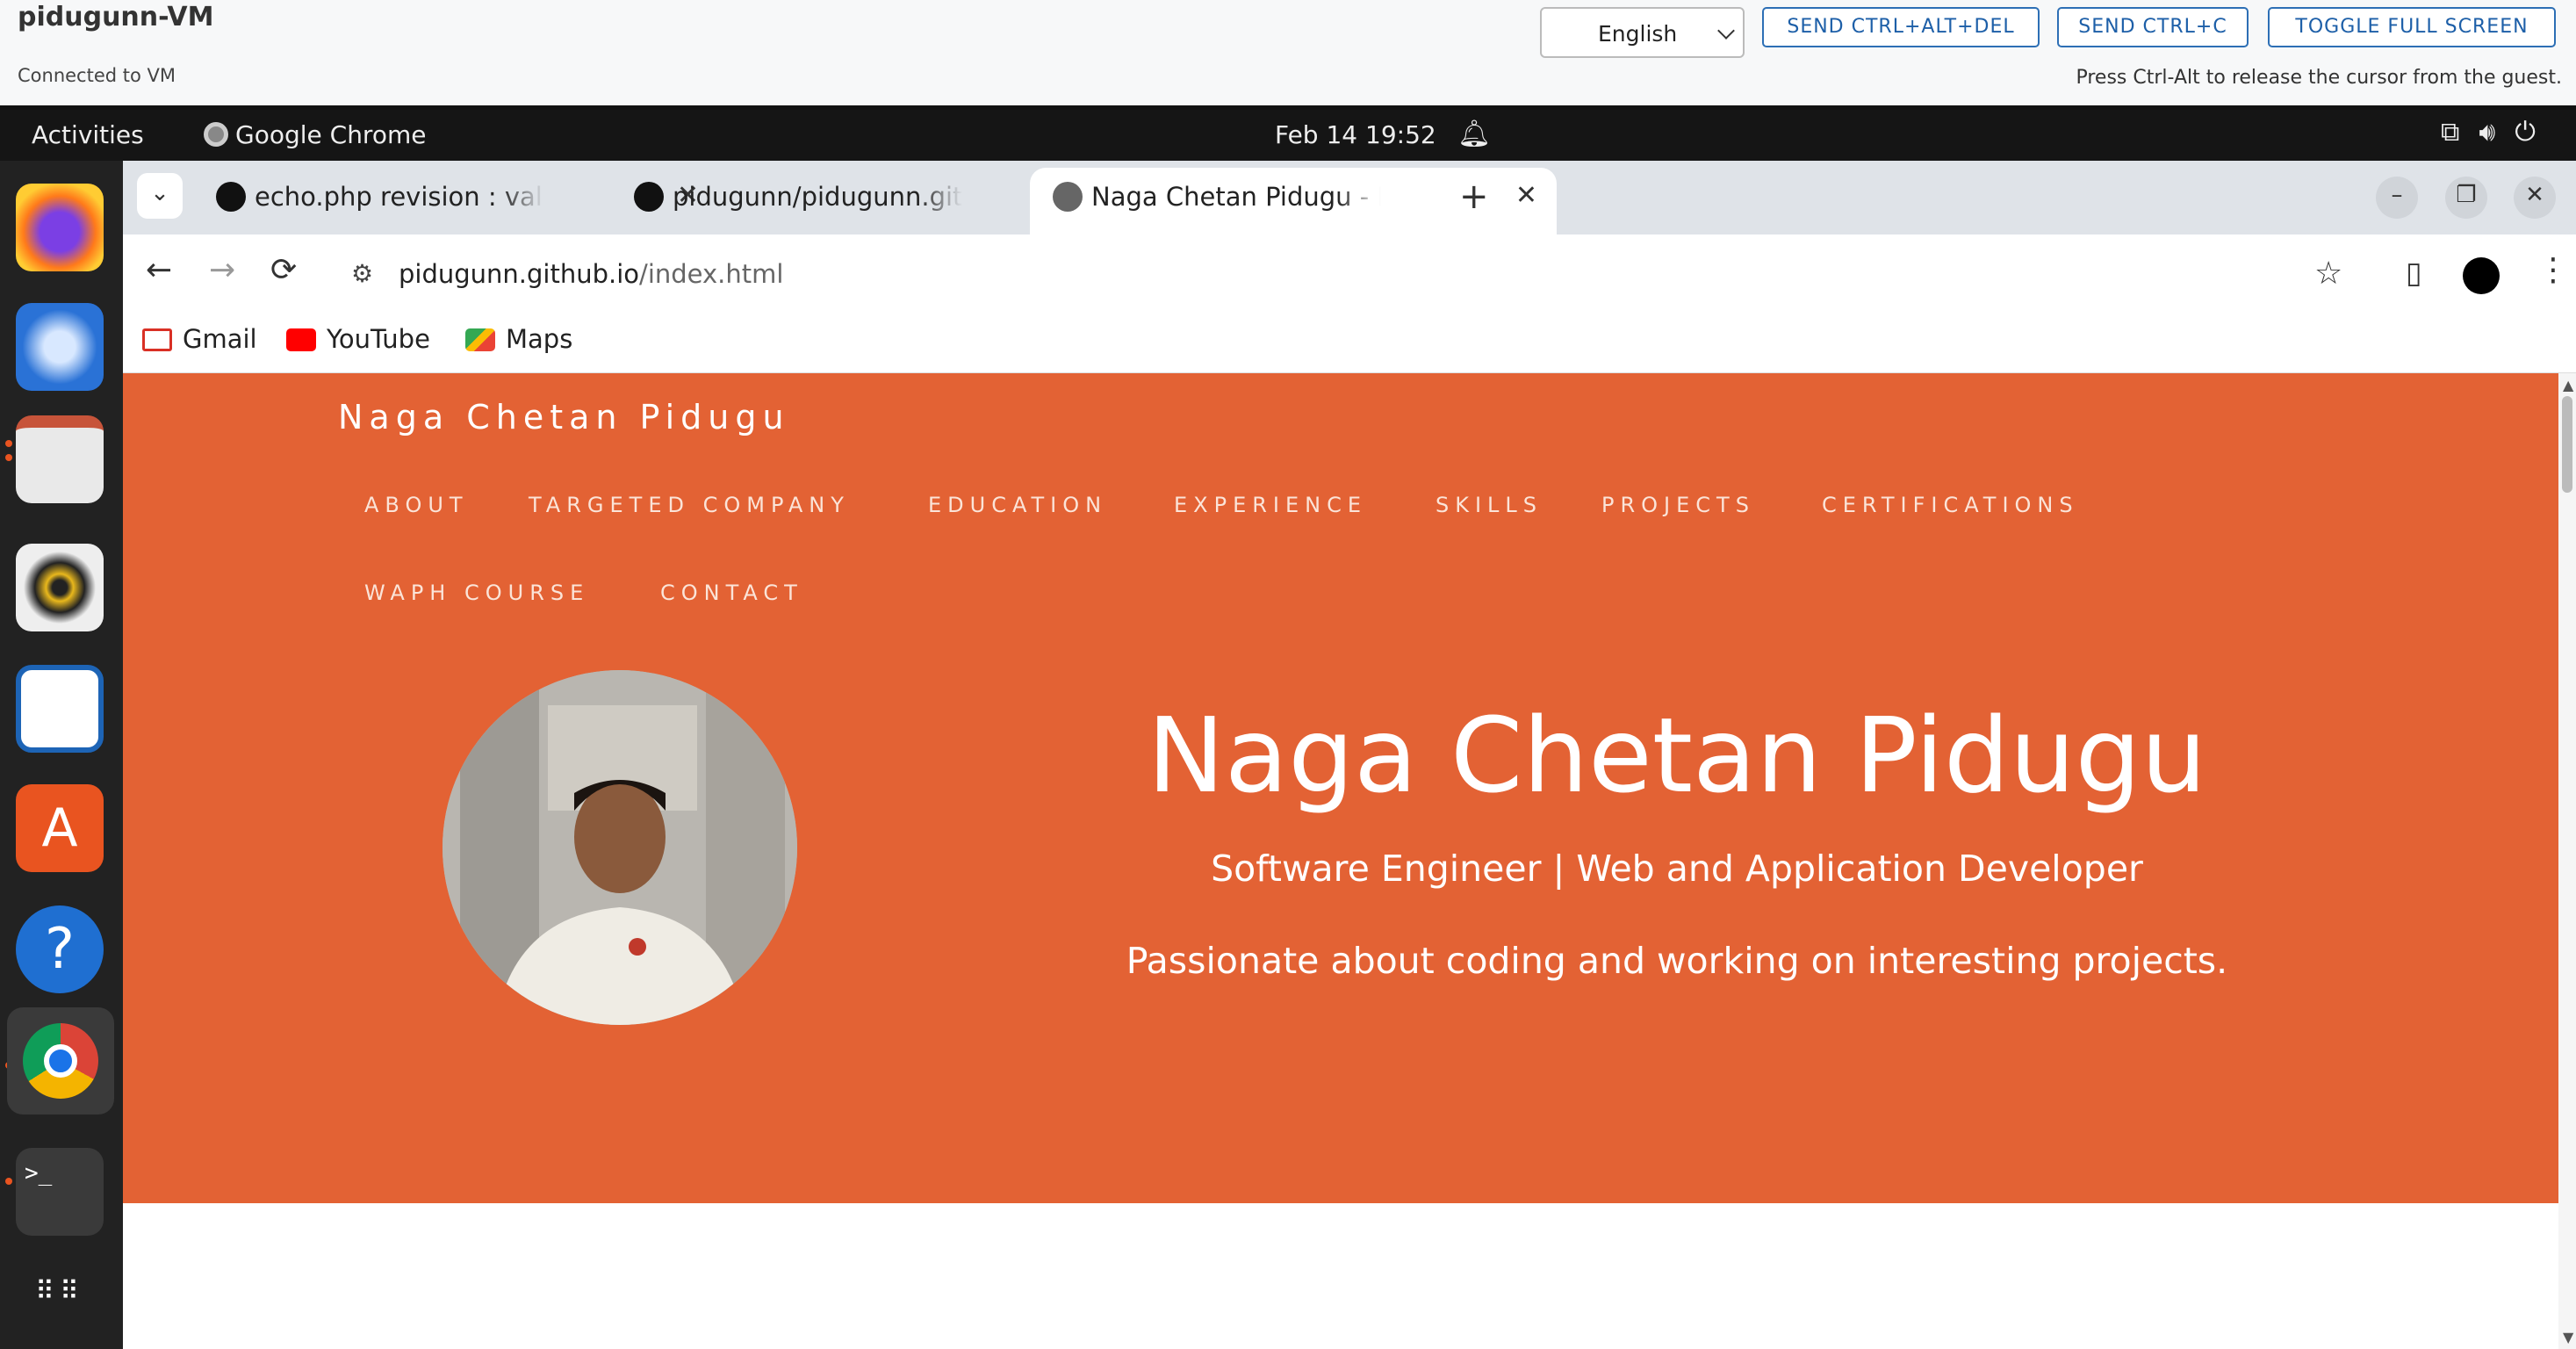 Image resolution: width=2576 pixels, height=1349 pixels. Describe the element at coordinates (2535, 132) in the screenshot. I see `power-icon: ⏻` at that location.